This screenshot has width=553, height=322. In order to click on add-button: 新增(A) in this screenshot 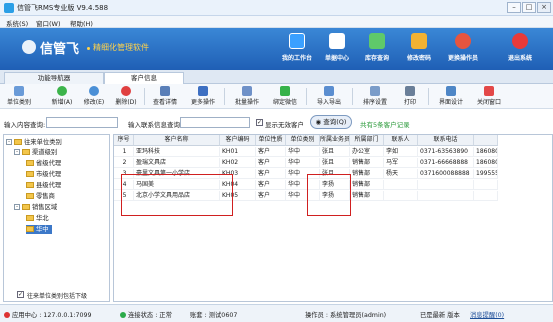, I will do `click(62, 97)`.